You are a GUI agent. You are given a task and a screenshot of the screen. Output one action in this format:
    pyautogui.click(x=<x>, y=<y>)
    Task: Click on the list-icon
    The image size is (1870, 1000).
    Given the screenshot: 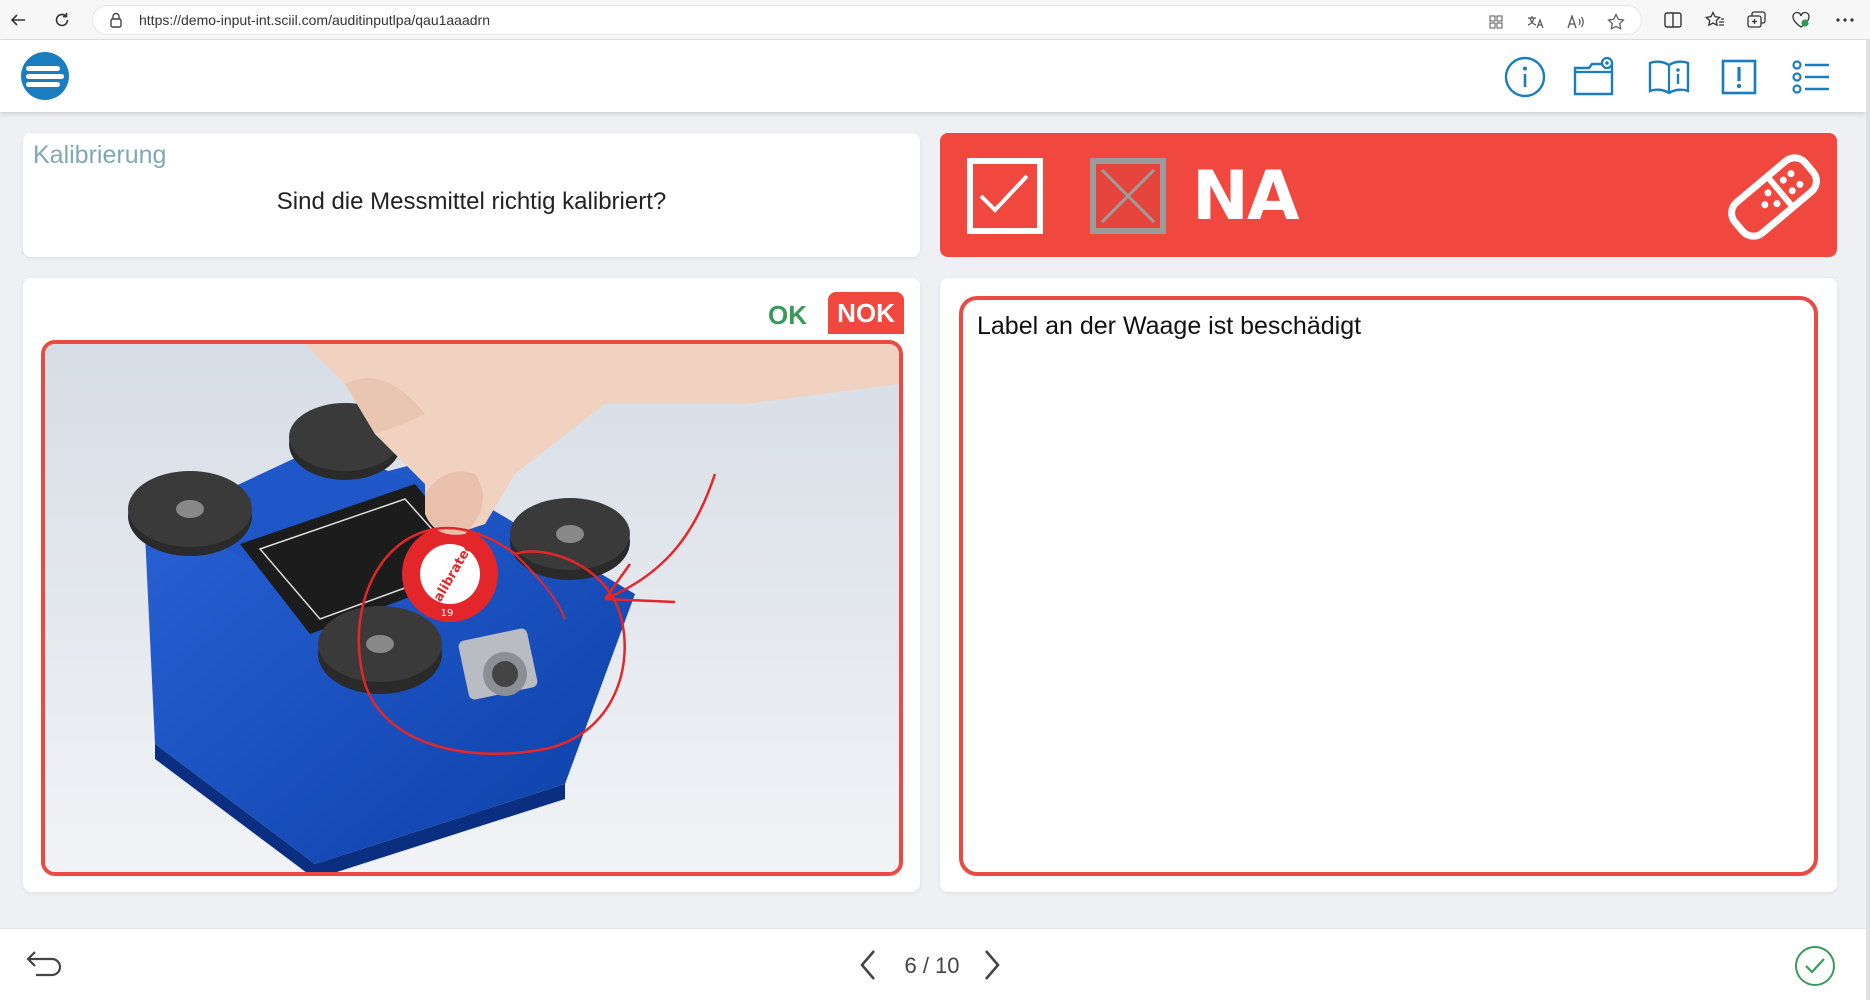 What is the action you would take?
    pyautogui.click(x=1811, y=77)
    